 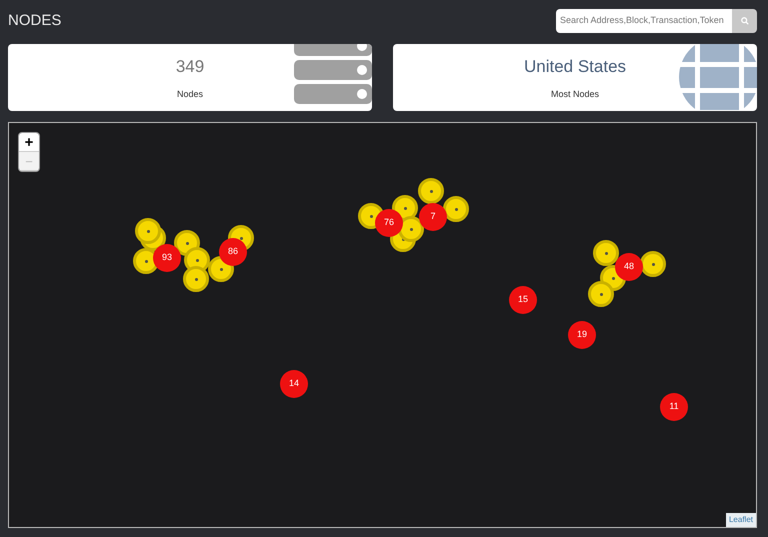 What do you see at coordinates (35, 20) in the screenshot?
I see `page-title: NODES` at bounding box center [35, 20].